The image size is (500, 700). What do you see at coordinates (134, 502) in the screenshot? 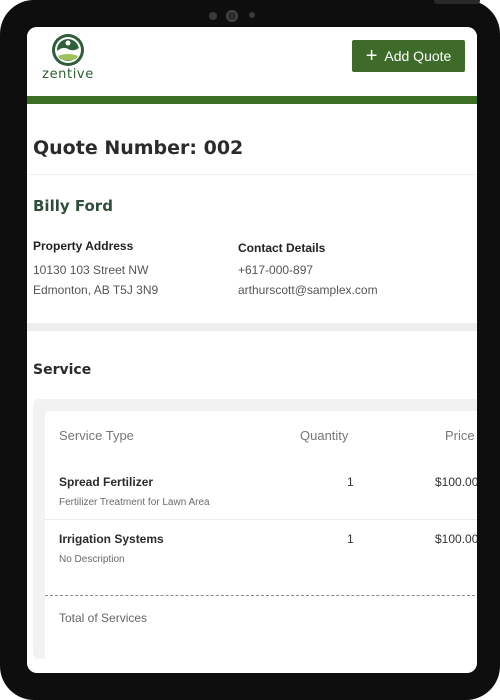
I see `service-description: Fertilizer Treatment for Lawn Area` at bounding box center [134, 502].